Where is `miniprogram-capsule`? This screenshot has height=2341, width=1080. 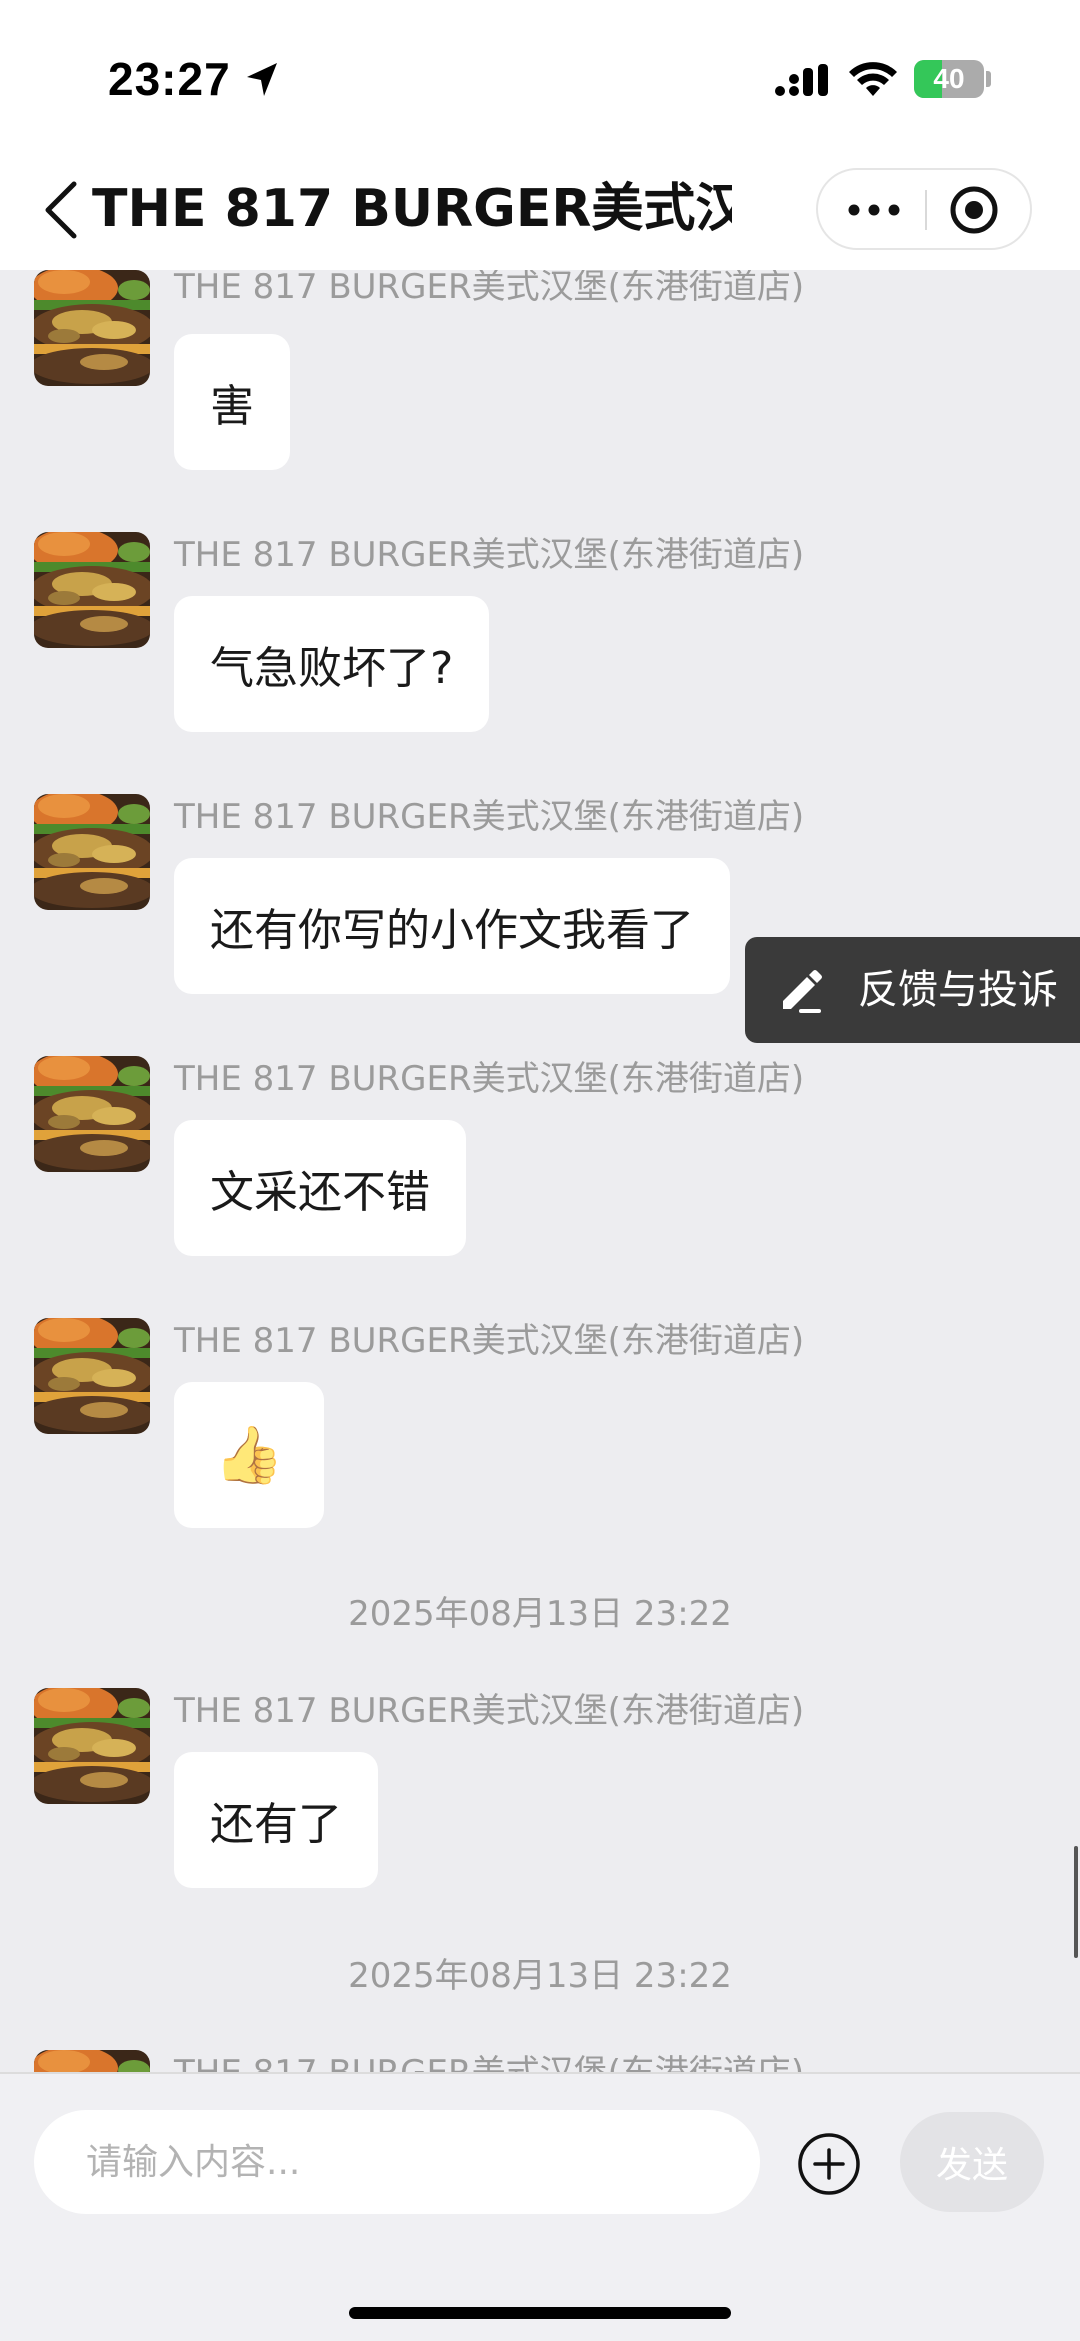 miniprogram-capsule is located at coordinates (924, 209).